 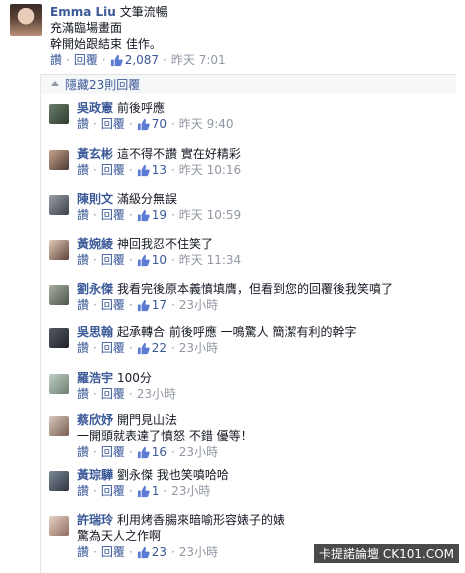 What do you see at coordinates (263, 260) in the screenshot?
I see `comment-actions: 讚 · 回覆 · 10 · 昨天 11:34` at bounding box center [263, 260].